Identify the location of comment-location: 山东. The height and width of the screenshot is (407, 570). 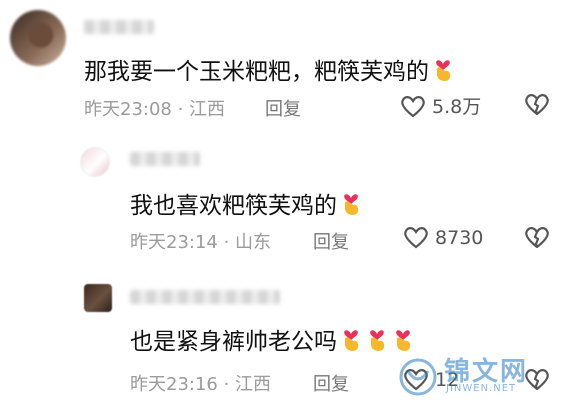
(253, 242).